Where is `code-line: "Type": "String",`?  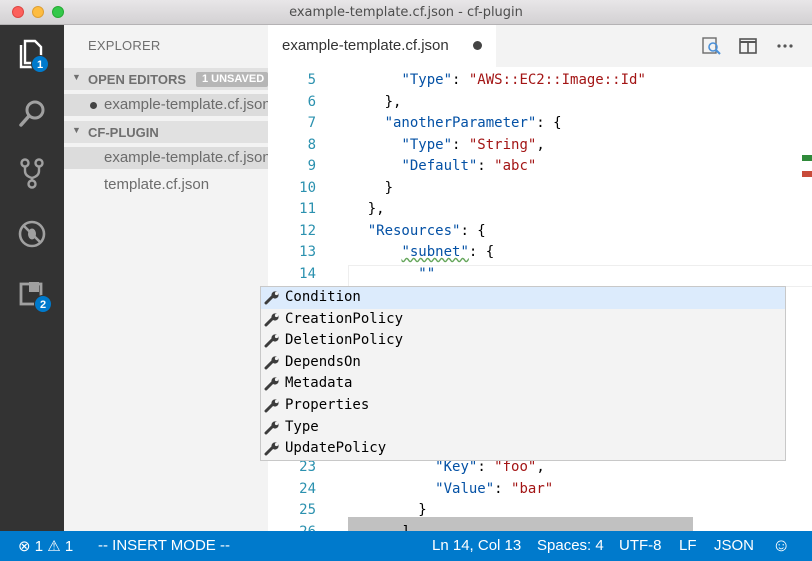
code-line: "Type": "String", is located at coordinates (439, 146).